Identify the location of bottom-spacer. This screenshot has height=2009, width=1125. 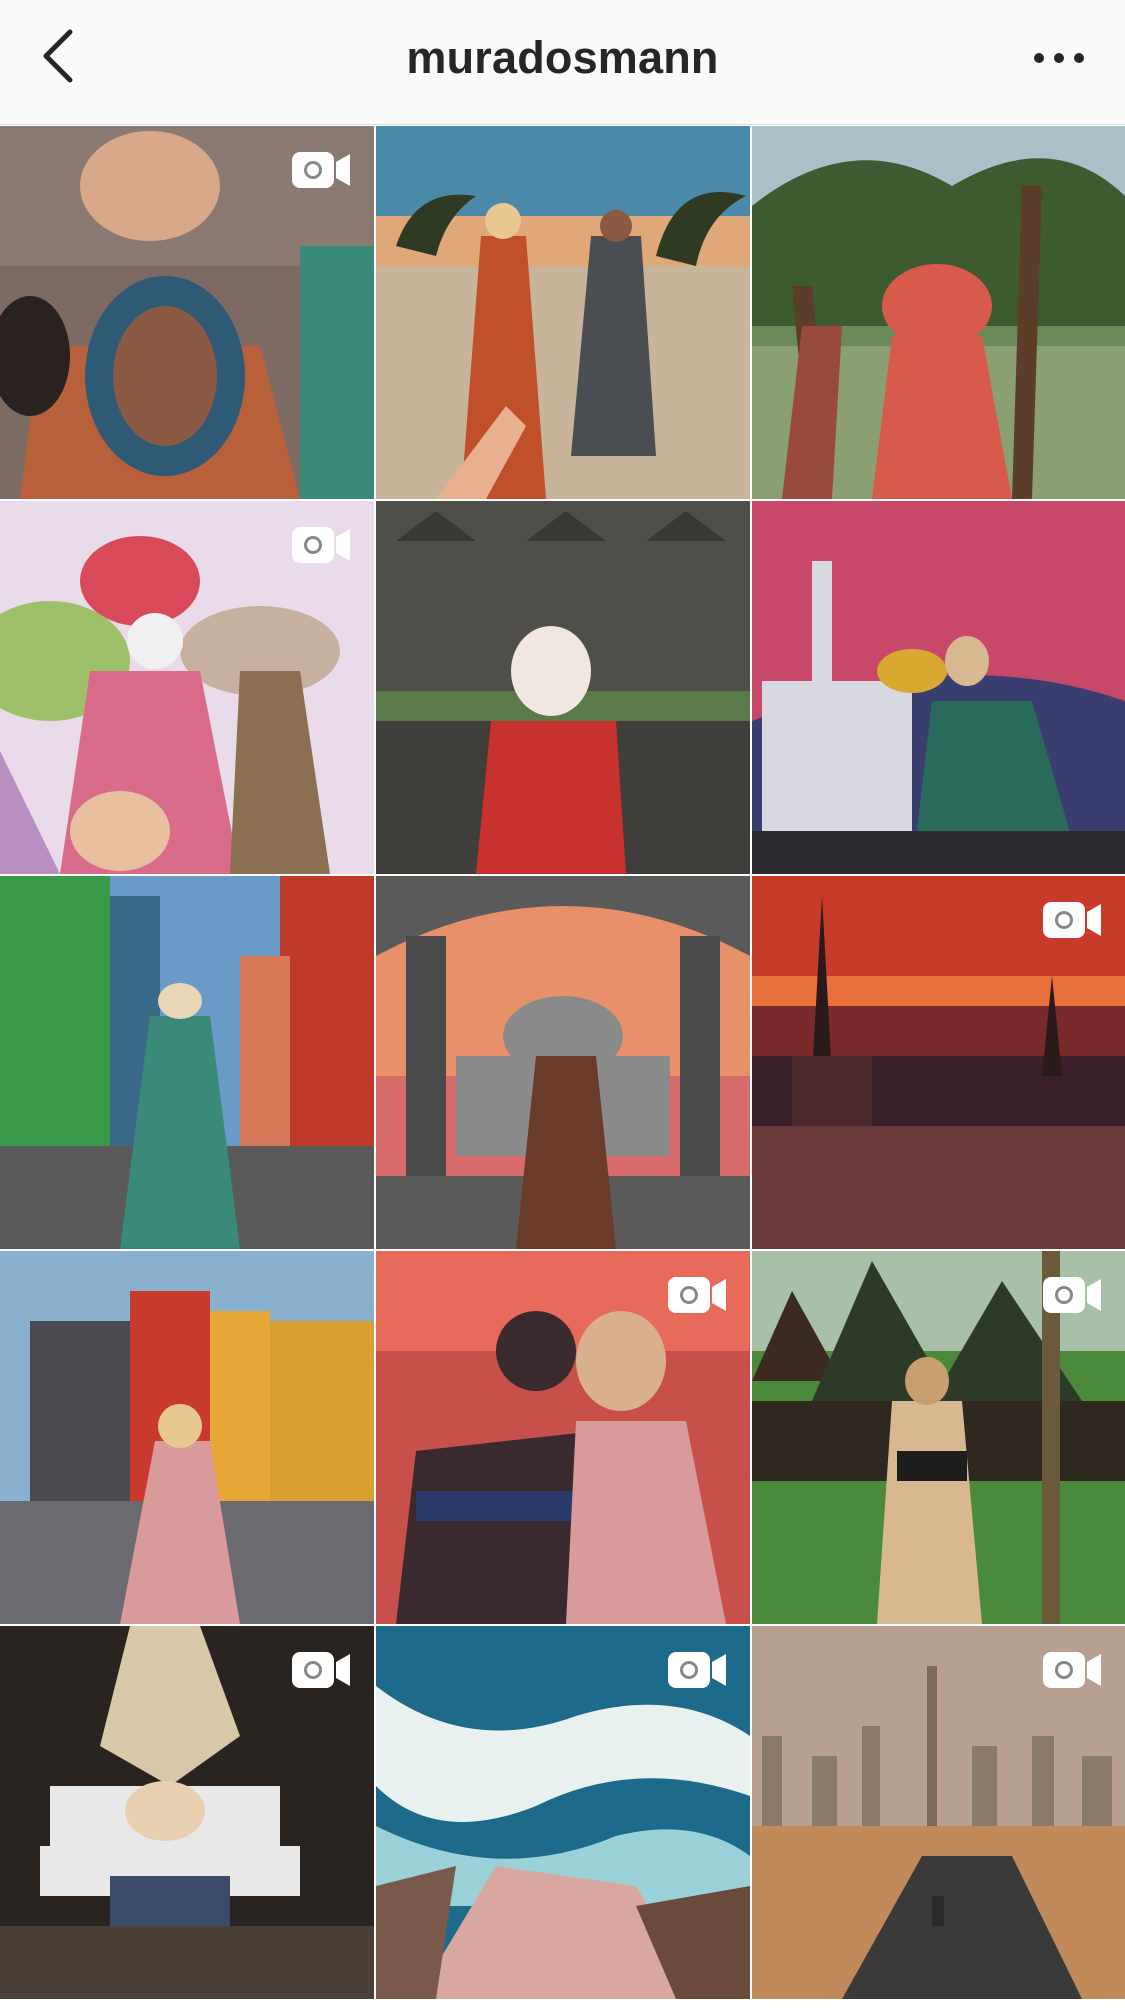
(562, 2004).